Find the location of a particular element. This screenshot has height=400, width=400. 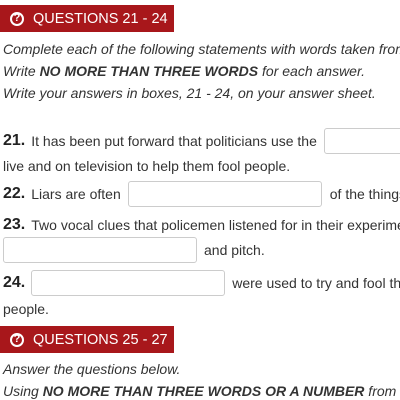

question-number: 24. is located at coordinates (14, 282).